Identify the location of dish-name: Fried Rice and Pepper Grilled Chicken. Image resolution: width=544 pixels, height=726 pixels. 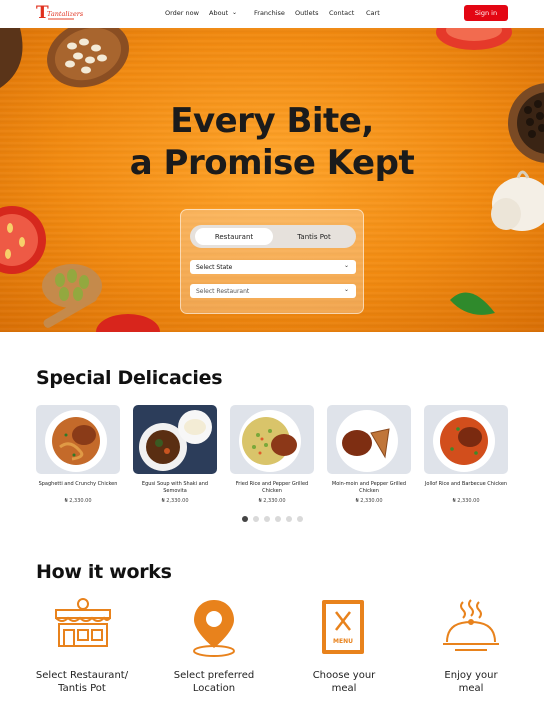
(272, 487).